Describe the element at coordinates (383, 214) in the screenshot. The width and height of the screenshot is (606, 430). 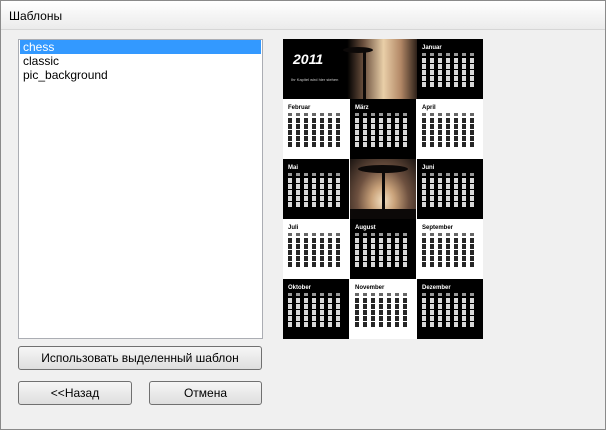
I see `ground-silhouette` at that location.